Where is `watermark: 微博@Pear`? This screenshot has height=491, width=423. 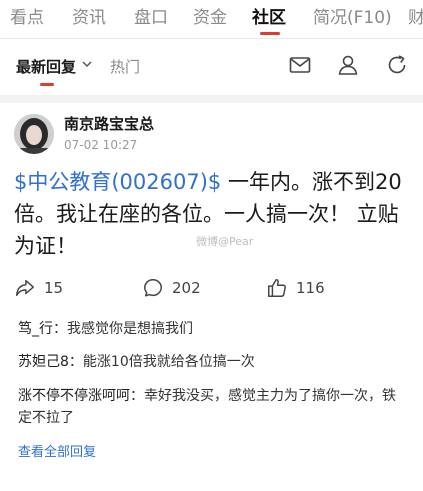 watermark: 微博@Pear is located at coordinates (225, 241).